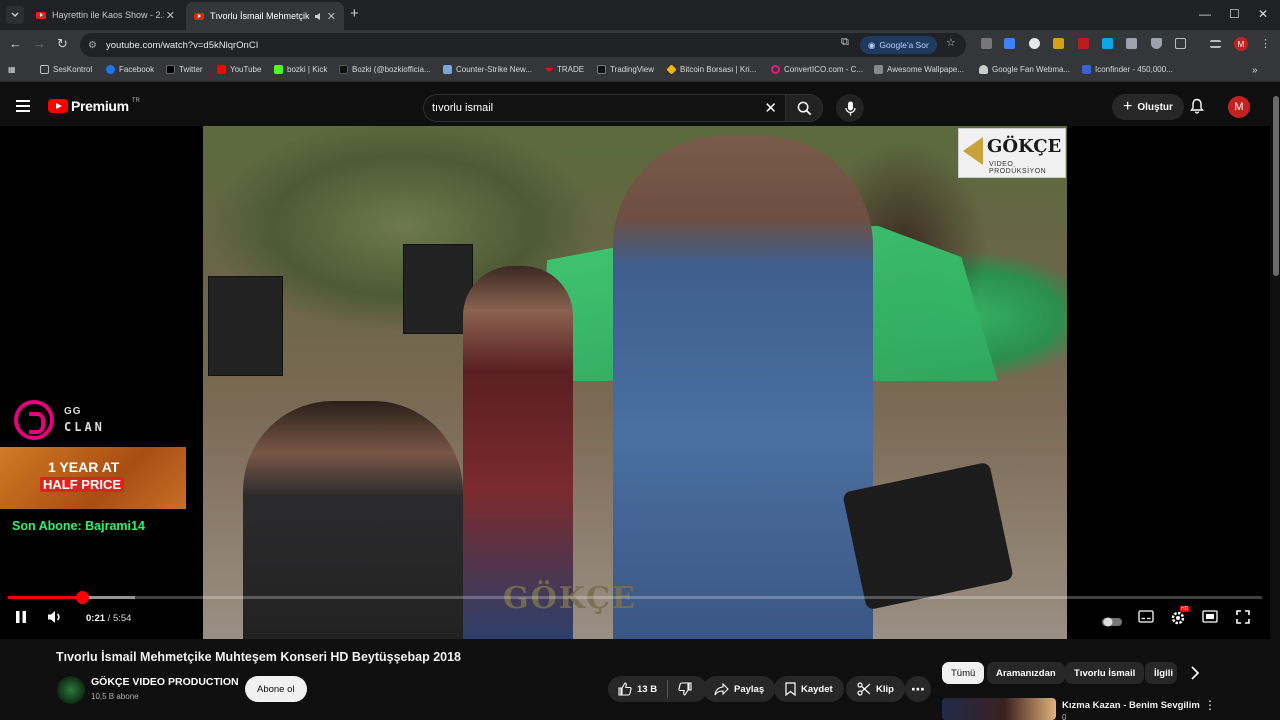  Describe the element at coordinates (1215, 44) in the screenshot. I see `reading-list-icon` at that location.